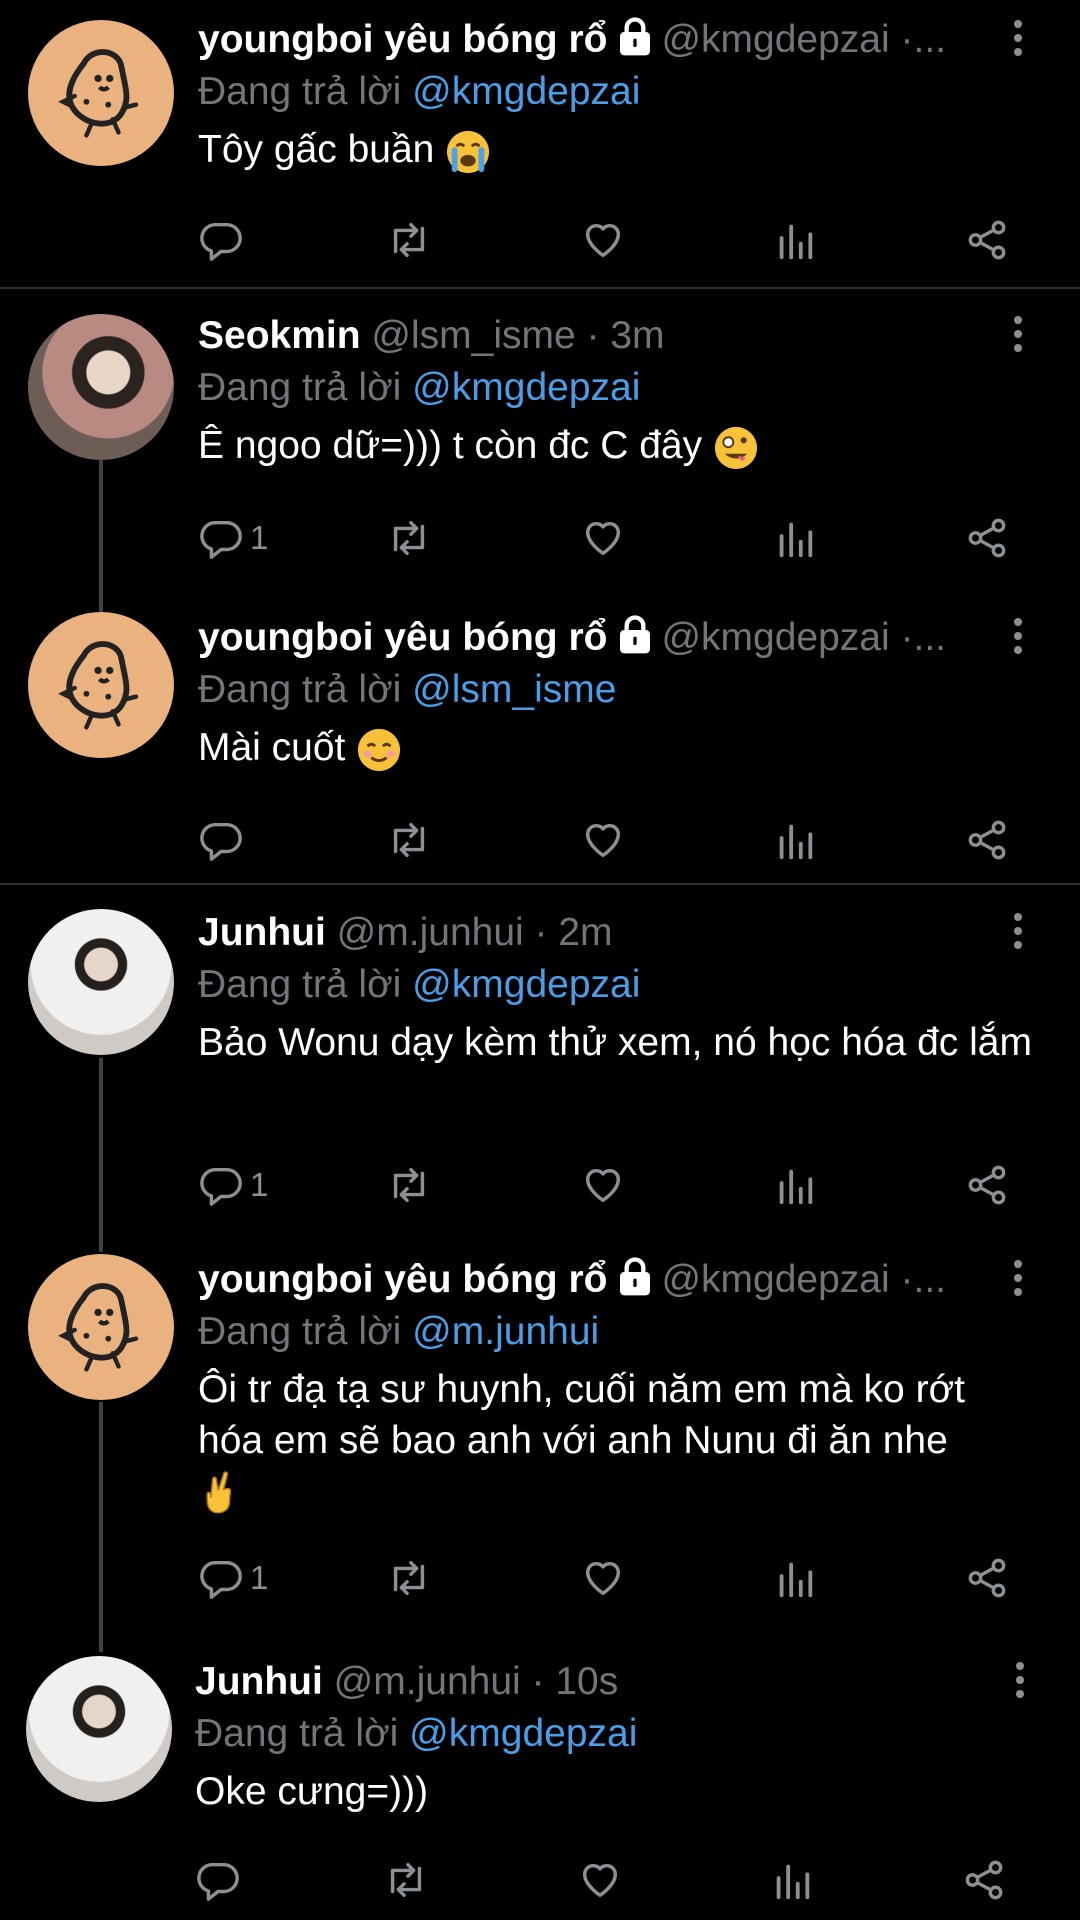 The width and height of the screenshot is (1080, 1920). Describe the element at coordinates (279, 335) in the screenshot. I see `display-name: Seokmin` at that location.